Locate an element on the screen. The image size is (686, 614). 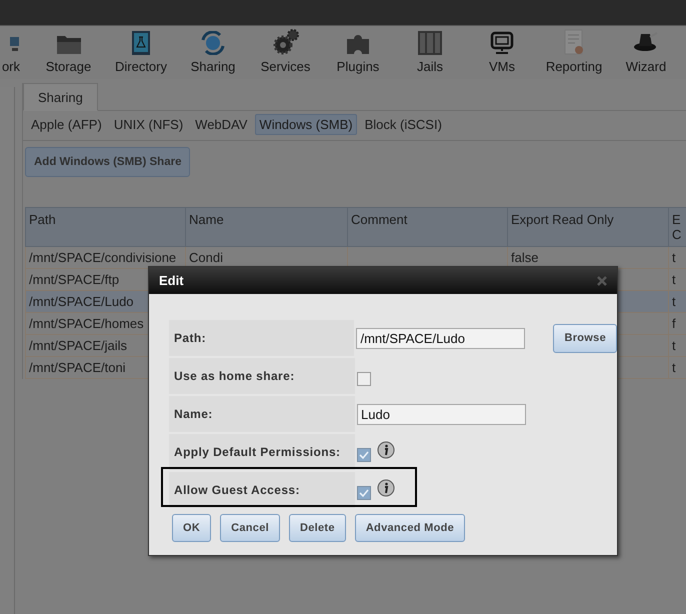
dialog-button: Delete is located at coordinates (317, 528).